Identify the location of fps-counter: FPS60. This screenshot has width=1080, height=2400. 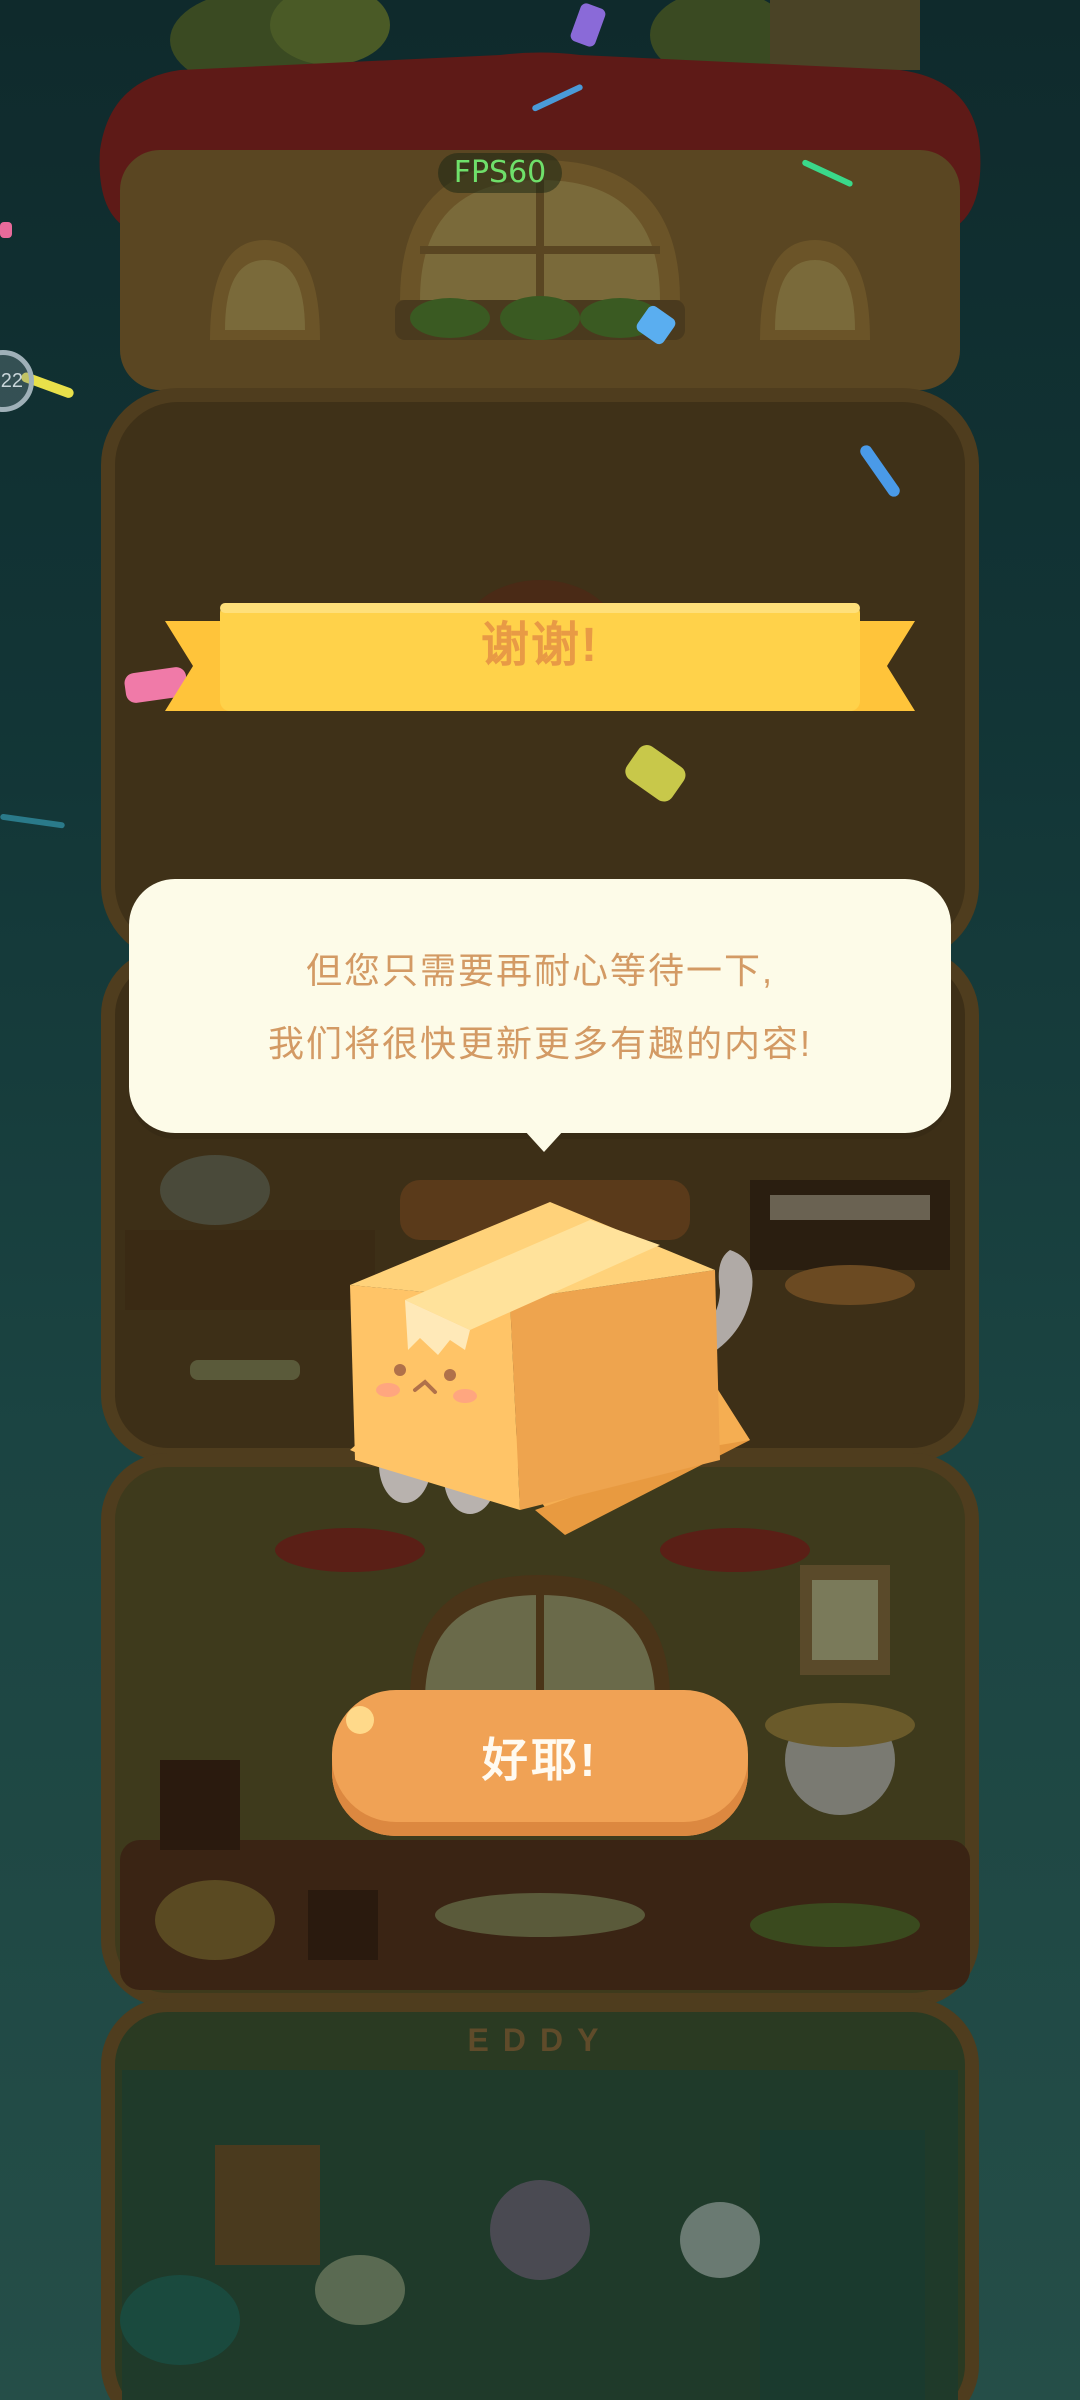
(500, 173).